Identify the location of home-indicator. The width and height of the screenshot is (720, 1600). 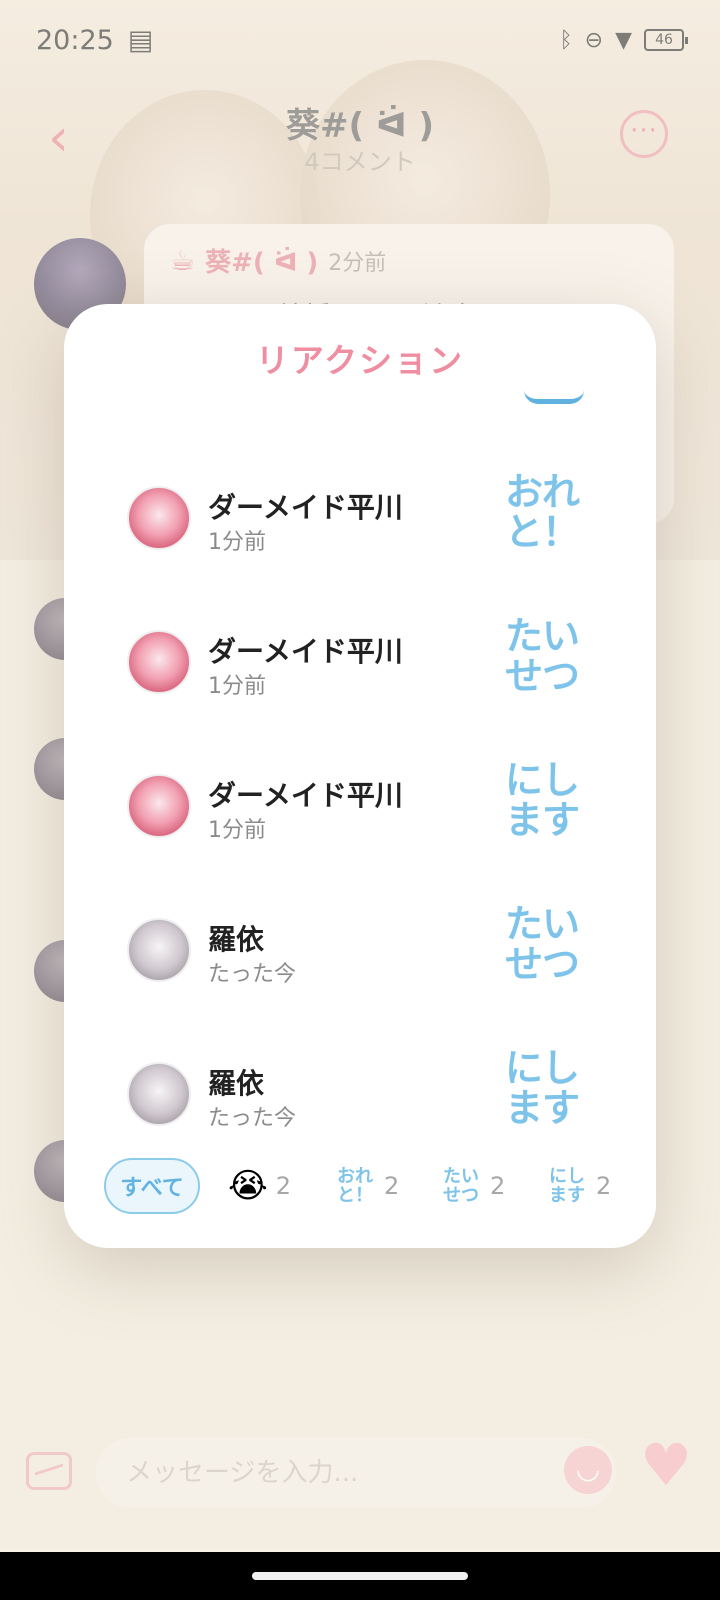
(360, 1576).